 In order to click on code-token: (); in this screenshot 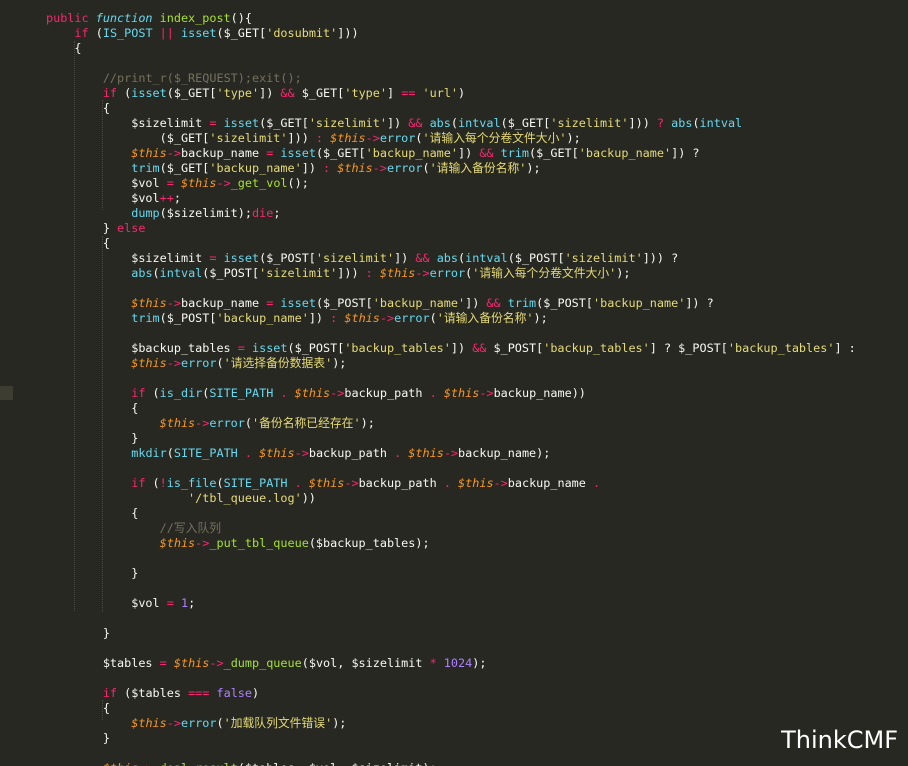, I will do `click(298, 183)`.